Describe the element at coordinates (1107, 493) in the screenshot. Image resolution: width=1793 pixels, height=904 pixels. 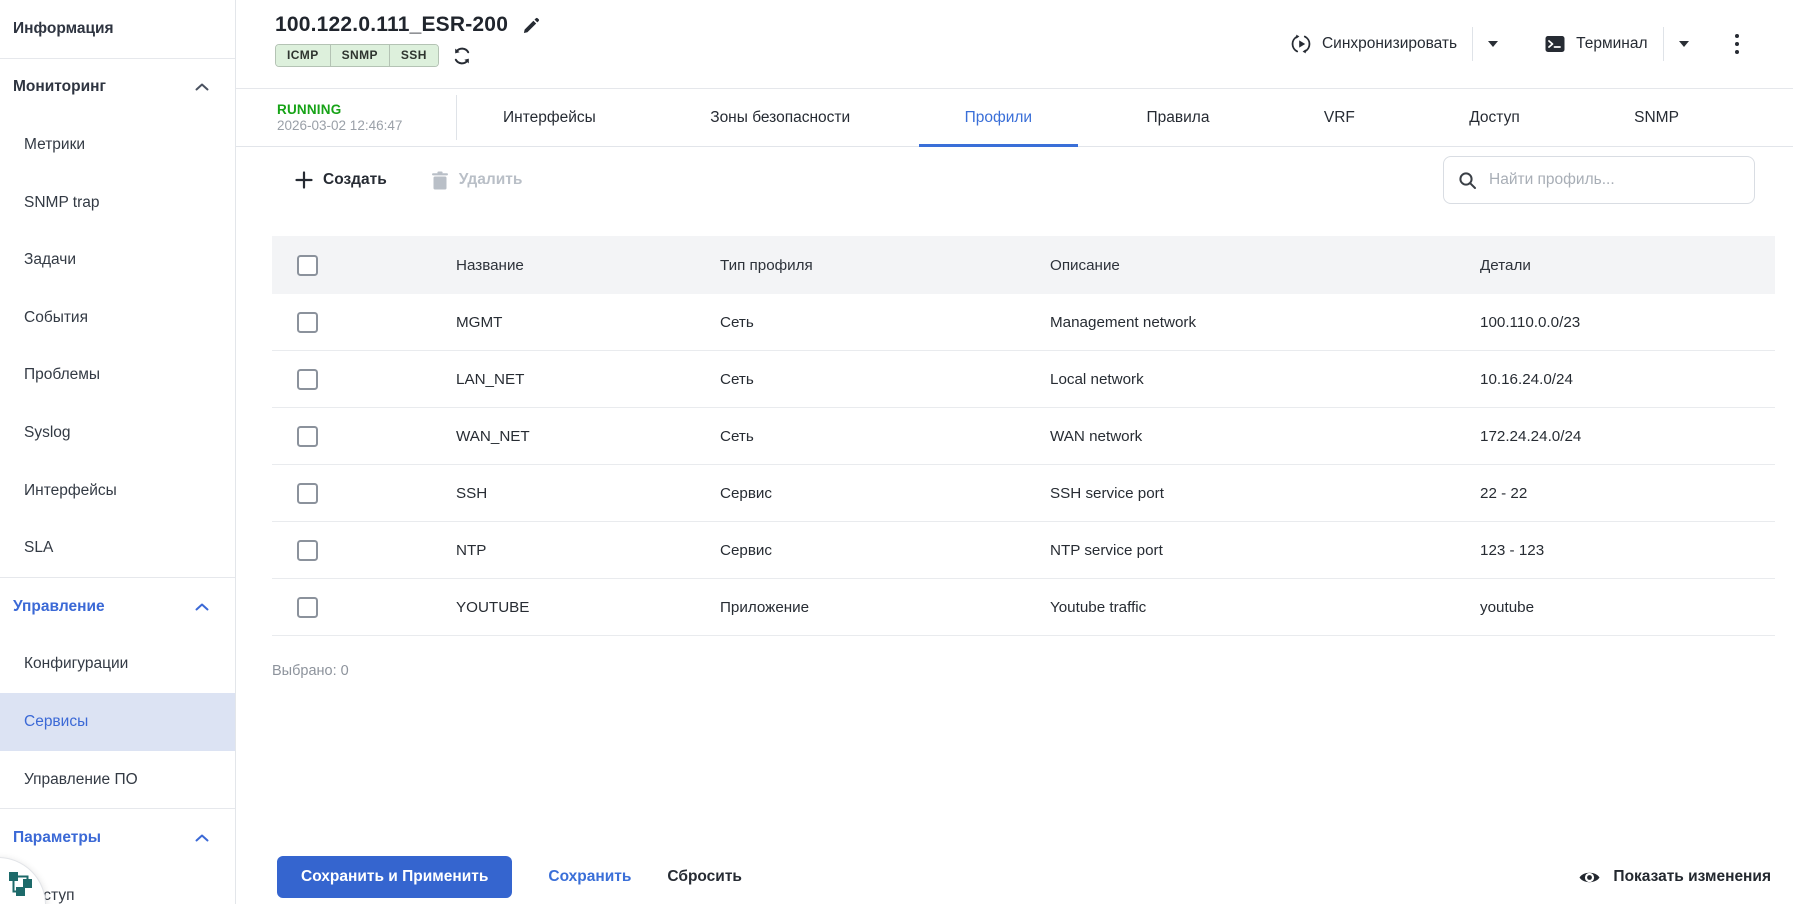
I see `cell-description: SSH service port` at that location.